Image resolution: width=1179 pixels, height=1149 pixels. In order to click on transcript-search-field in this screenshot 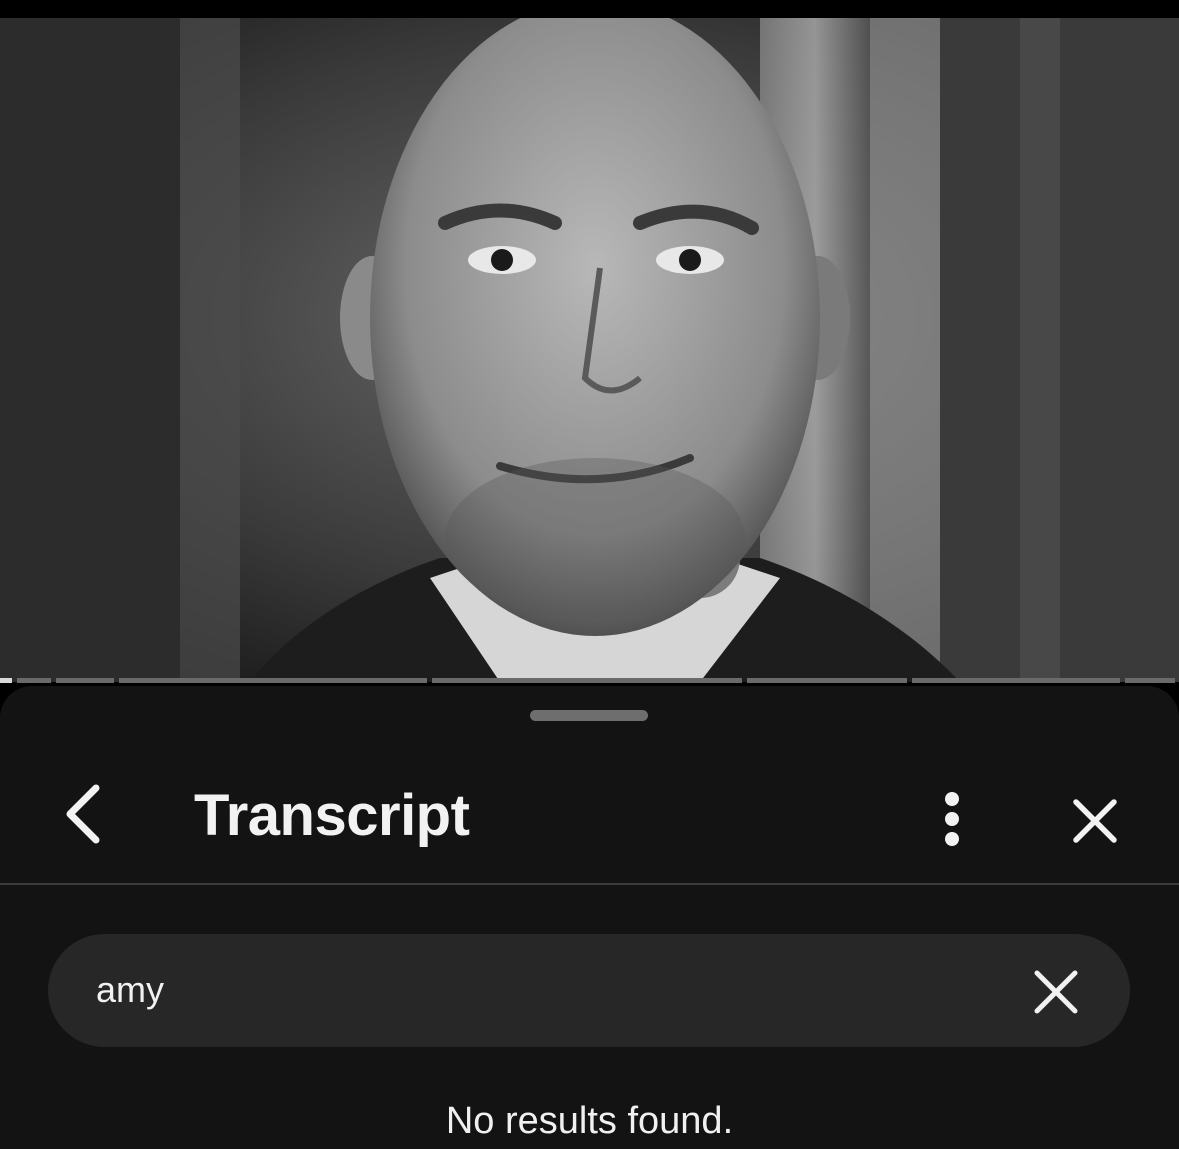, I will do `click(589, 990)`.